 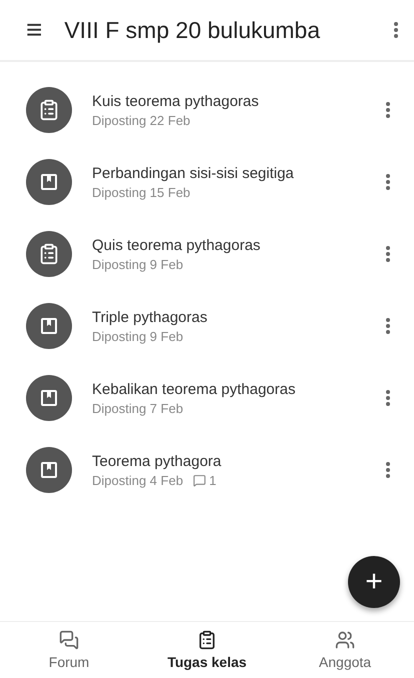 I want to click on assignment-title: Kuis teorema pythagoras, so click(x=229, y=101).